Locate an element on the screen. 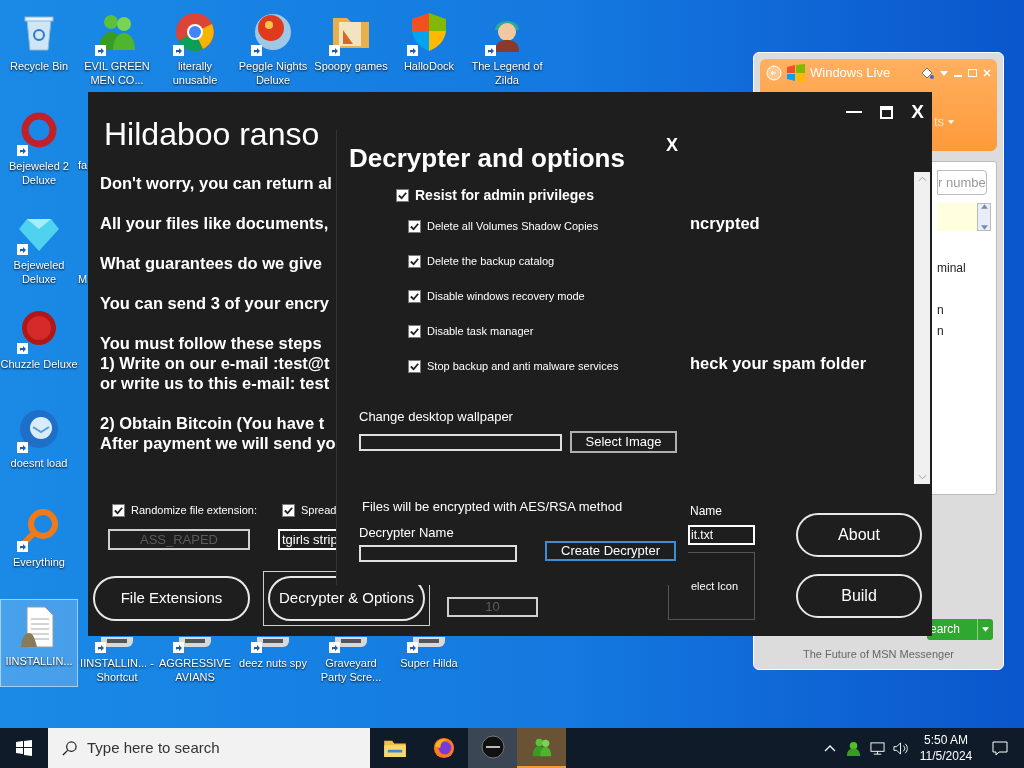 The width and height of the screenshot is (1024, 768). minimize-icon is located at coordinates (854, 112).